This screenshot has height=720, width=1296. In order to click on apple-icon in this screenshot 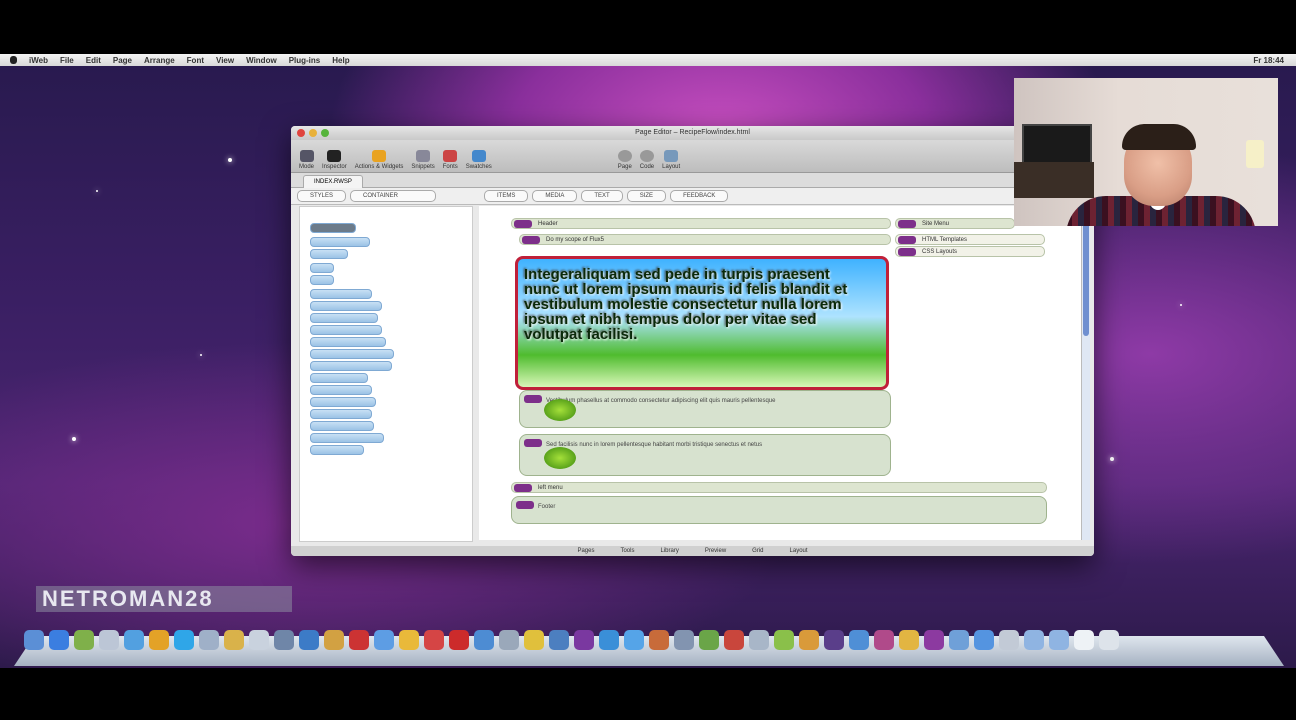, I will do `click(13, 60)`.